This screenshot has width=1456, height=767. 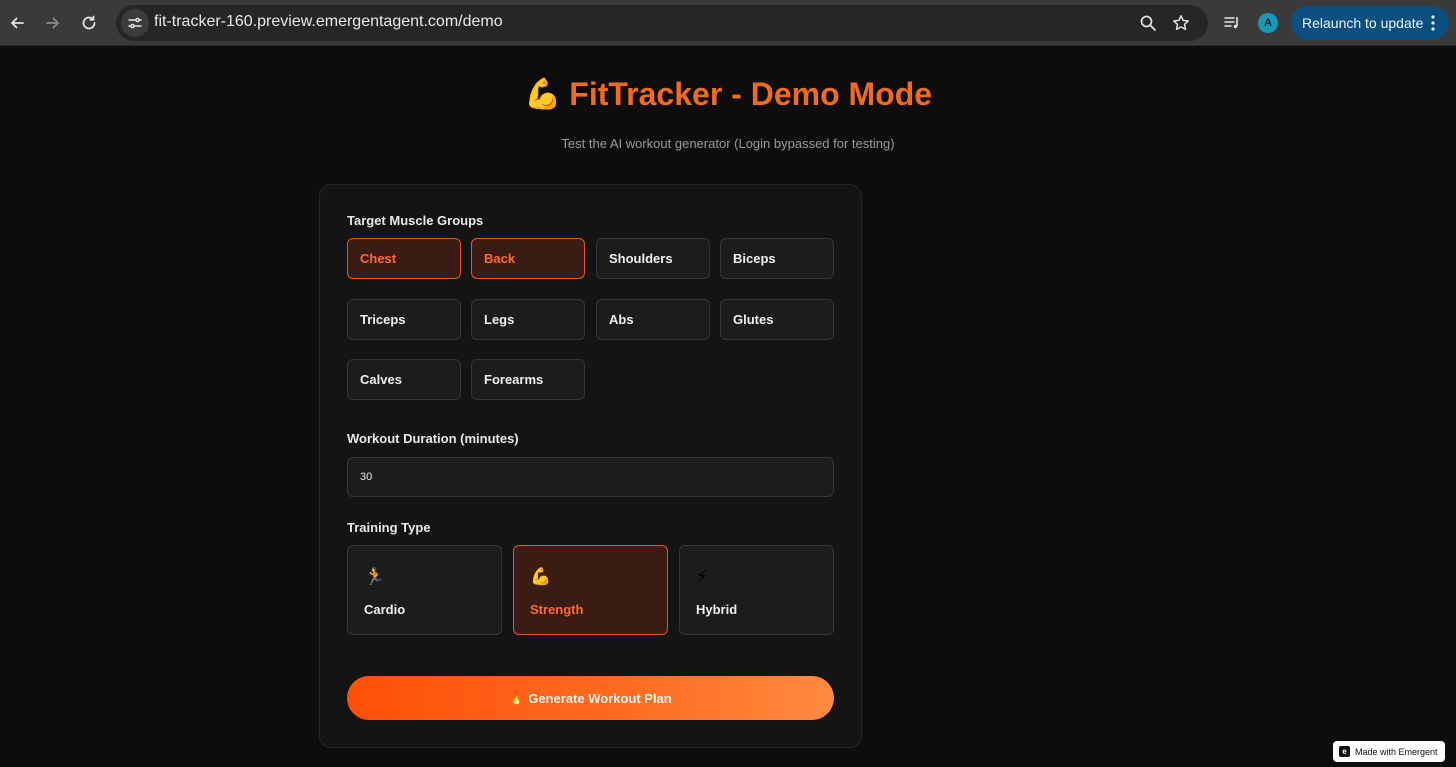 What do you see at coordinates (1268, 23) in the screenshot?
I see `profile-avatar: A` at bounding box center [1268, 23].